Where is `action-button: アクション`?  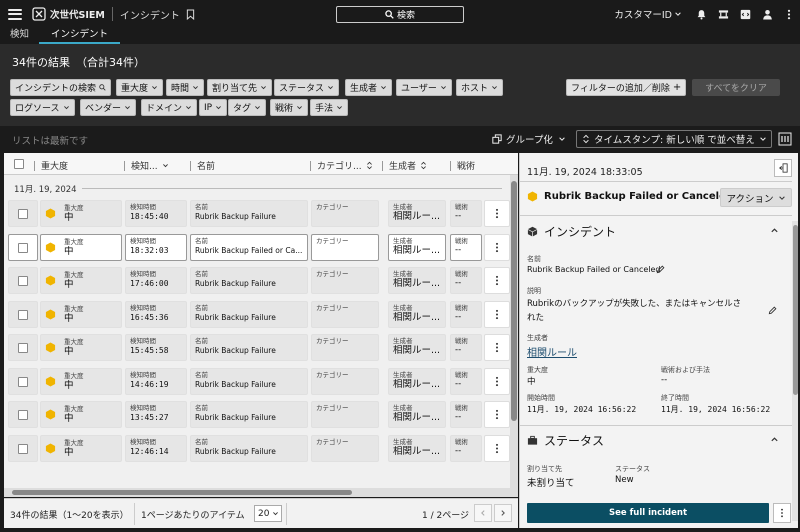 action-button: アクション is located at coordinates (756, 197).